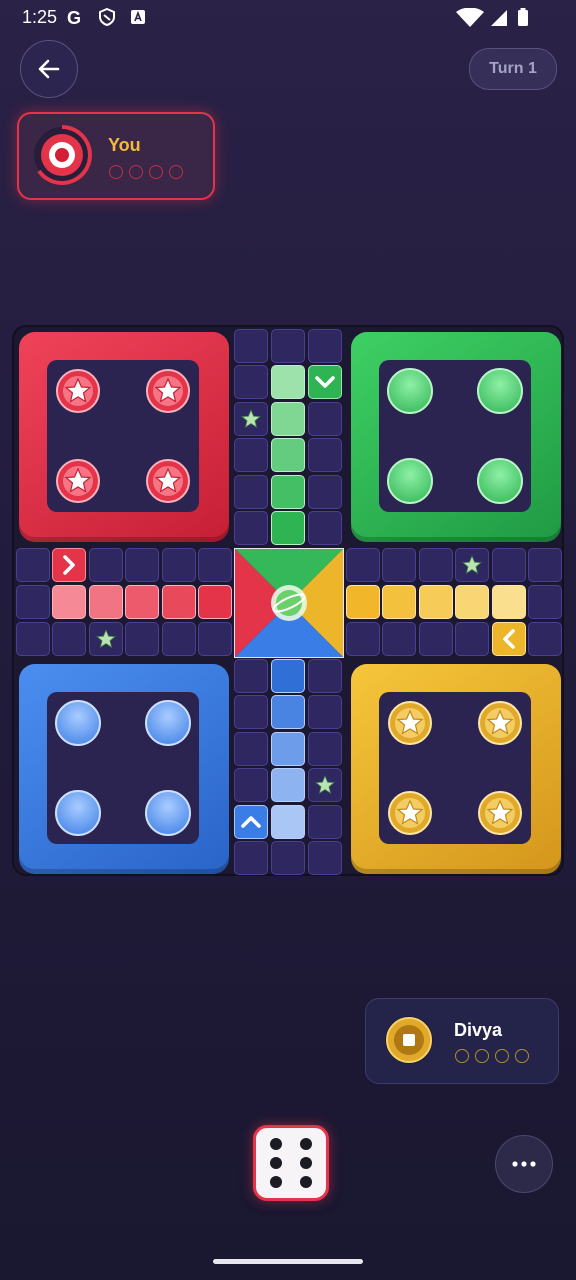 The image size is (576, 1280). Describe the element at coordinates (291, 1163) in the screenshot. I see `dice-button` at that location.